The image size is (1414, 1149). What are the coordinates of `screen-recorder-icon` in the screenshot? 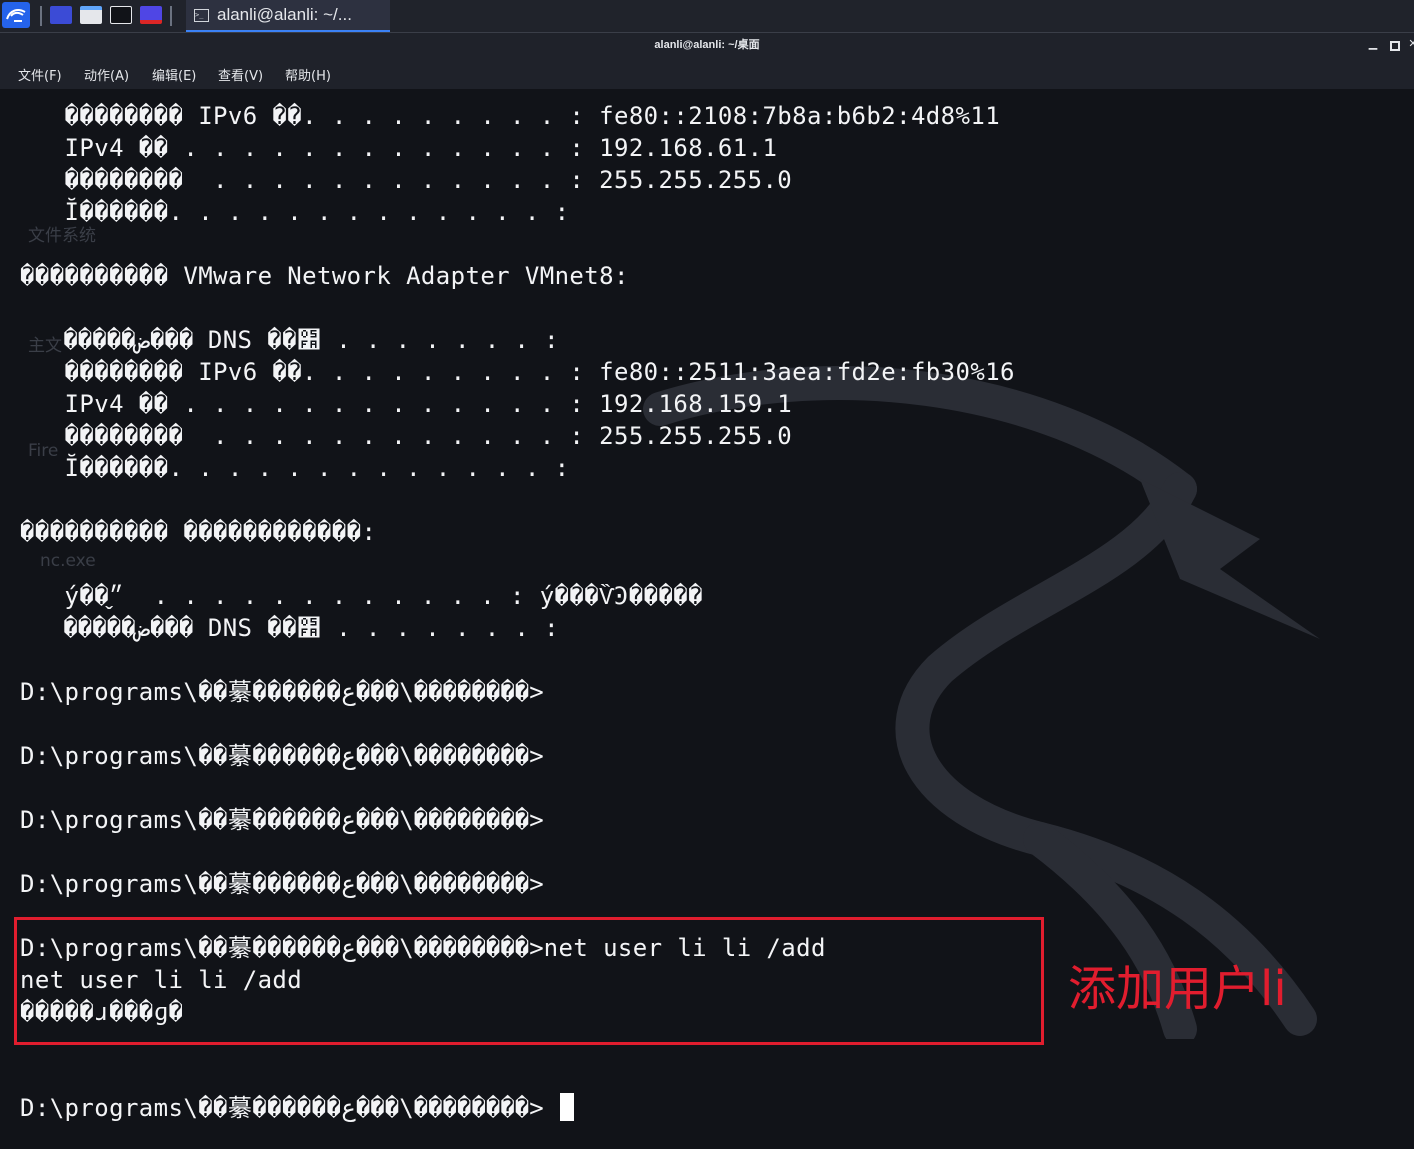 It's located at (151, 15).